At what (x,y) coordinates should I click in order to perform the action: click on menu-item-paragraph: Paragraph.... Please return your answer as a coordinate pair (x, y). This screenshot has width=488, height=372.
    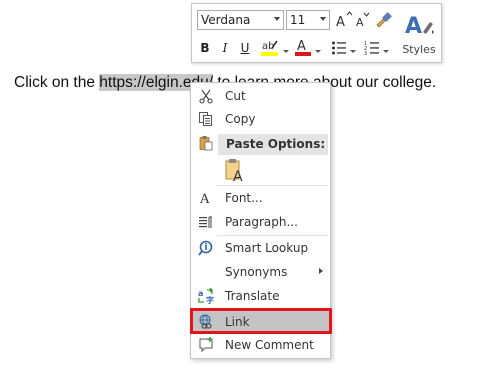
    Looking at the image, I should click on (260, 222).